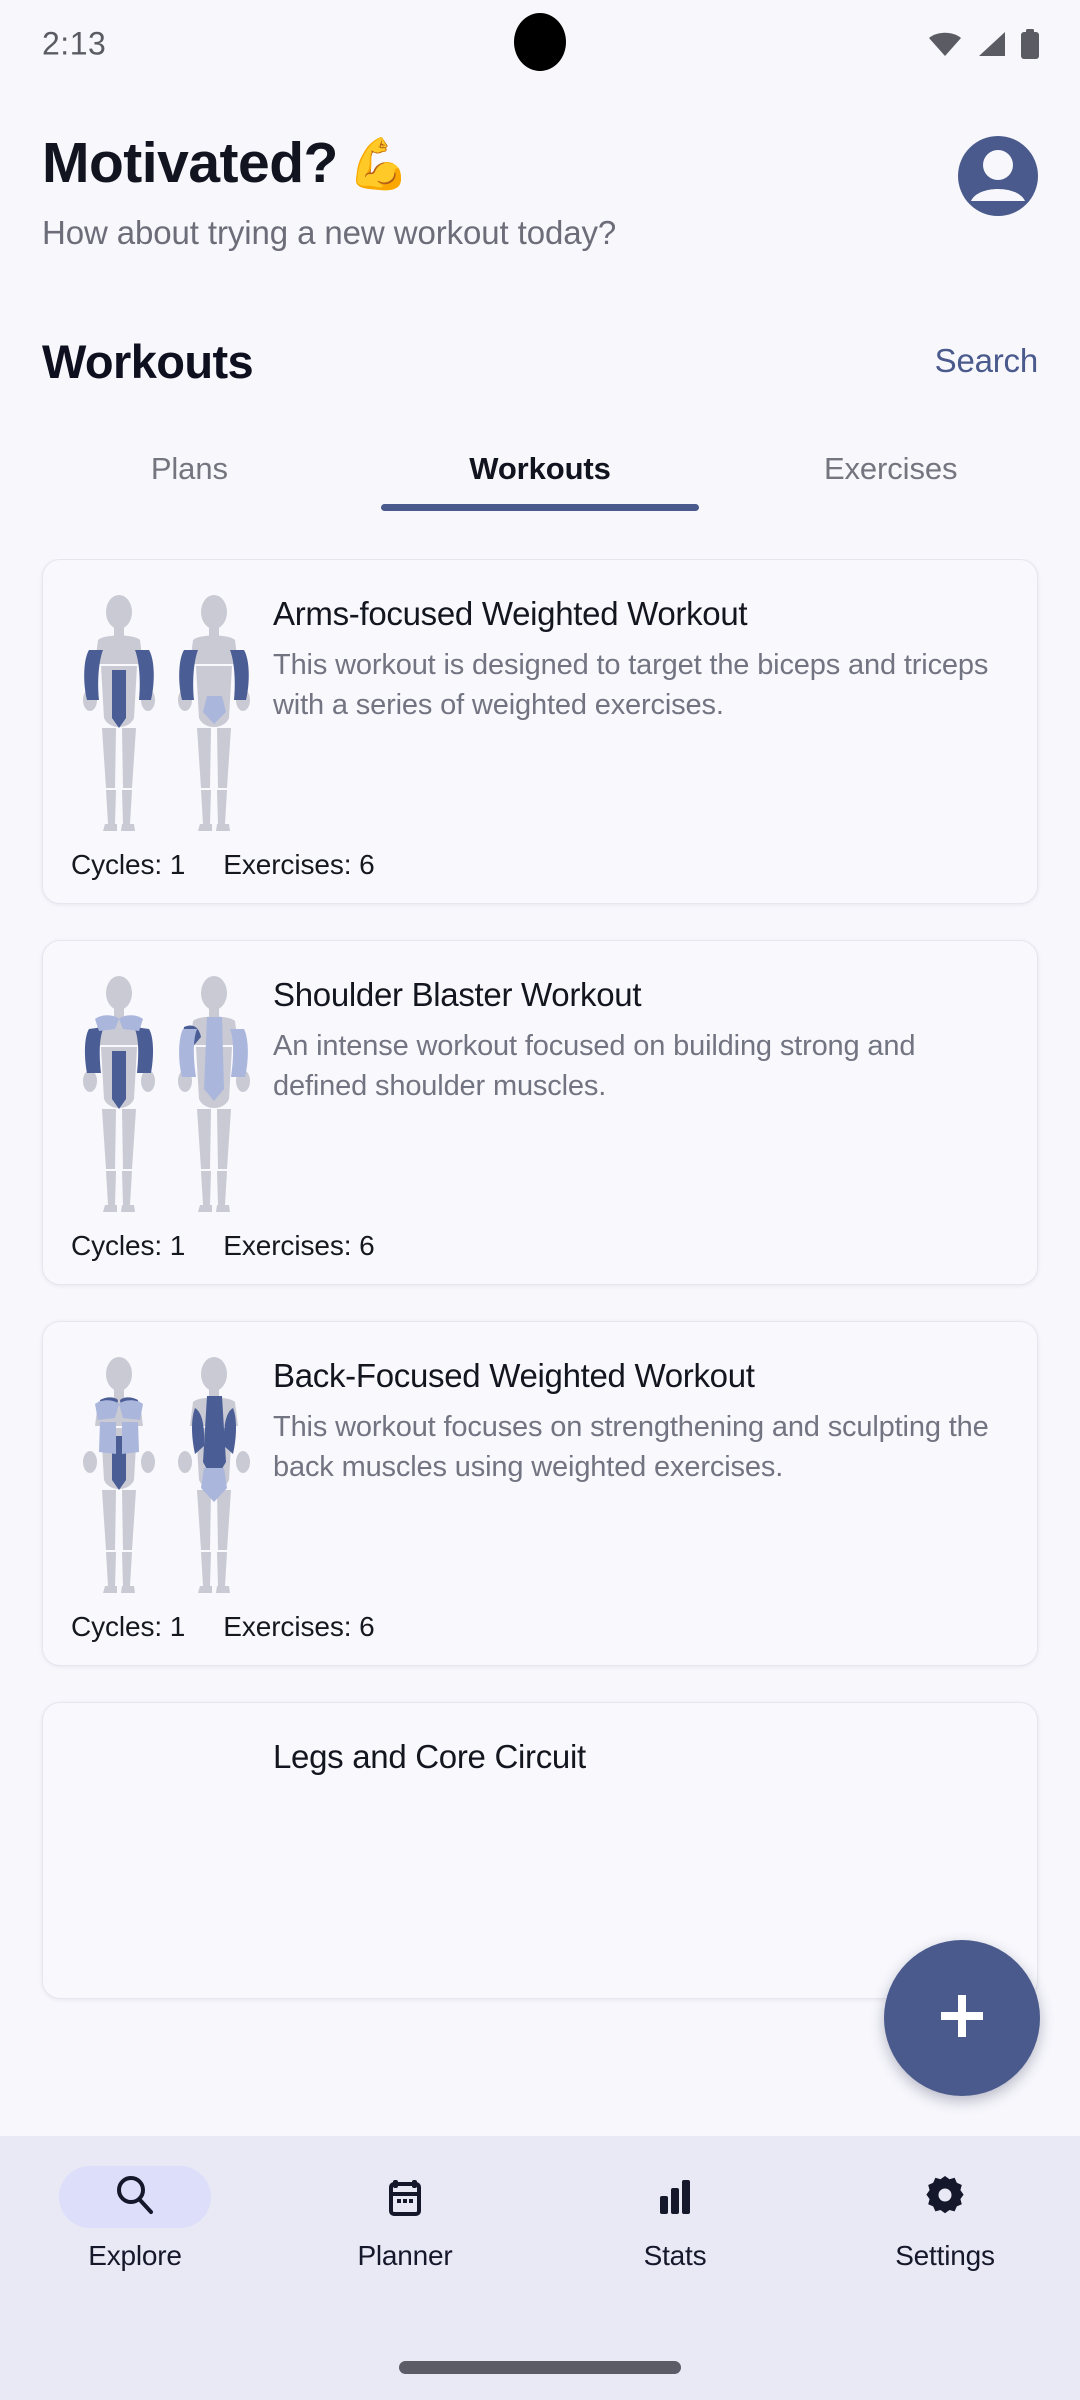  Describe the element at coordinates (329, 232) in the screenshot. I see `greeting-subtitle: How about trying a new workout today?` at that location.